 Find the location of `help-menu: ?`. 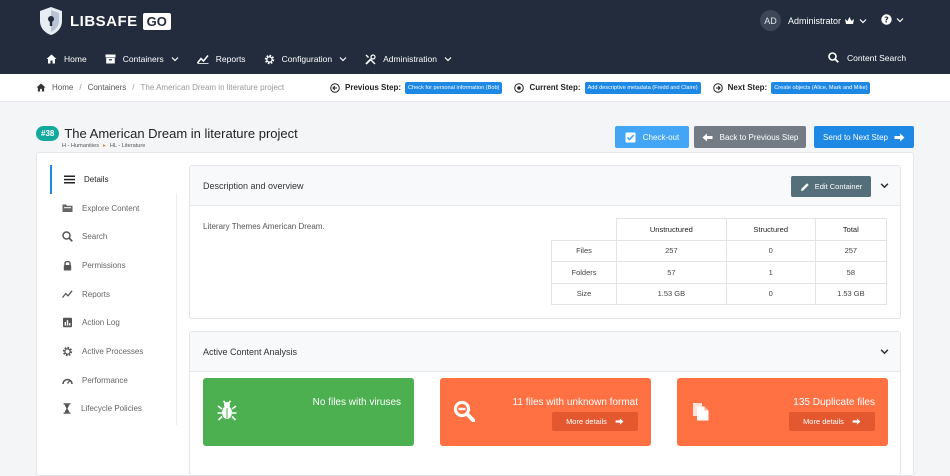

help-menu: ? is located at coordinates (892, 19).